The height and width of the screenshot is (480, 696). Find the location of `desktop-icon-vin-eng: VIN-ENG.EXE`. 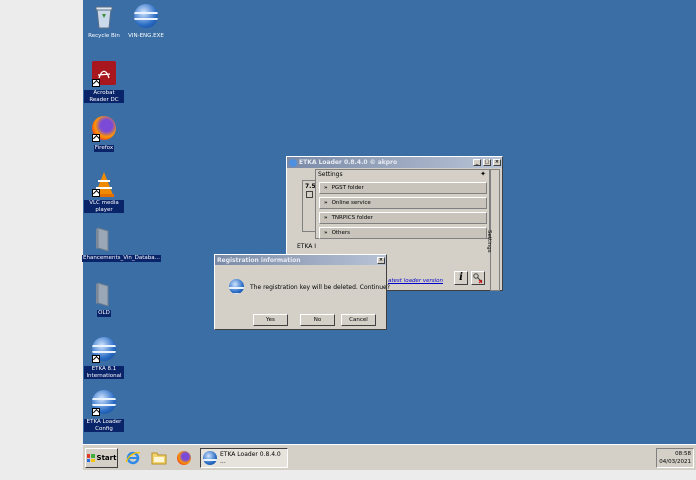

desktop-icon-vin-eng: VIN-ENG.EXE is located at coordinates (146, 22).